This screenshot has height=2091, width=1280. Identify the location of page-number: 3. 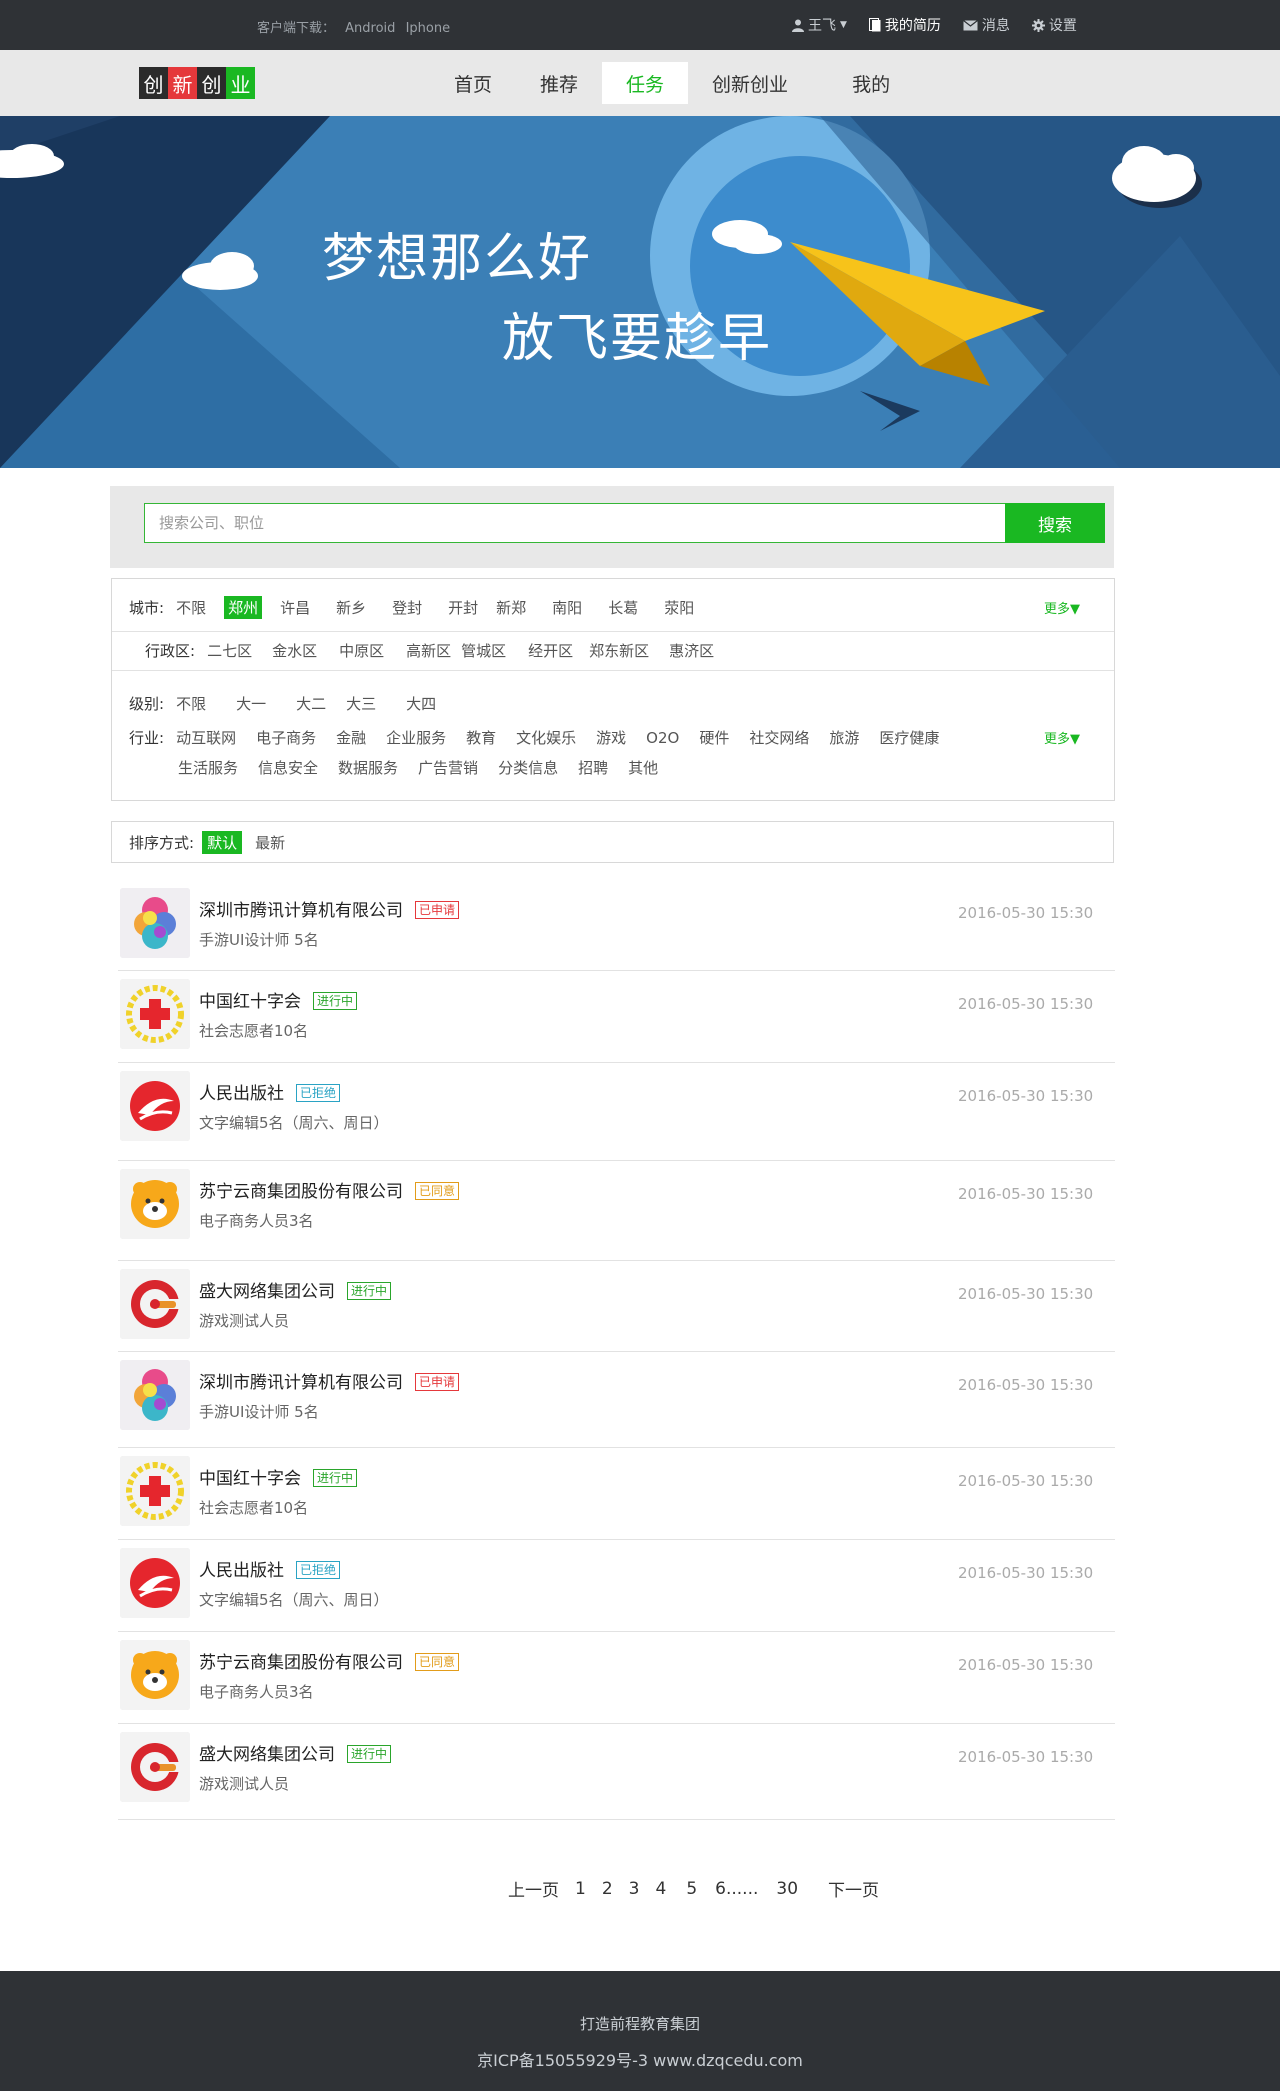
(634, 1889).